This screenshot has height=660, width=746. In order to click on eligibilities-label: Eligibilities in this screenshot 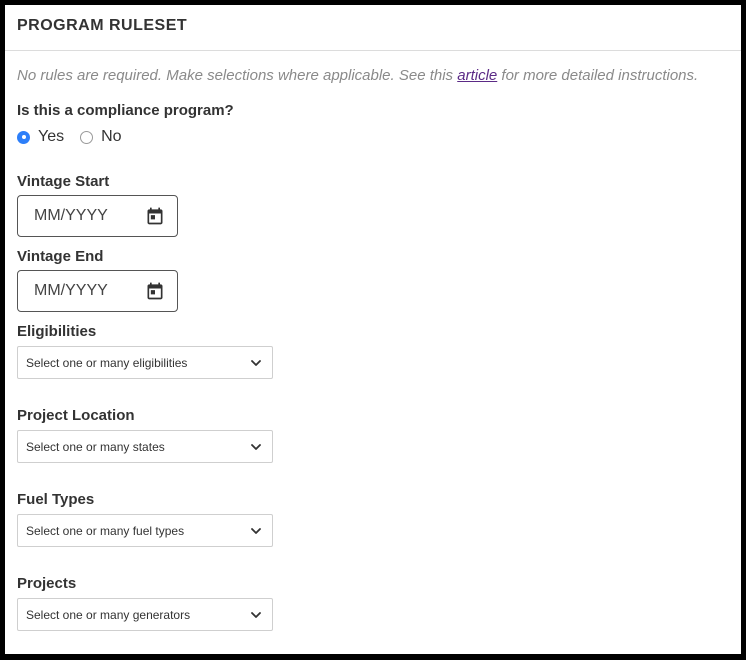, I will do `click(57, 331)`.